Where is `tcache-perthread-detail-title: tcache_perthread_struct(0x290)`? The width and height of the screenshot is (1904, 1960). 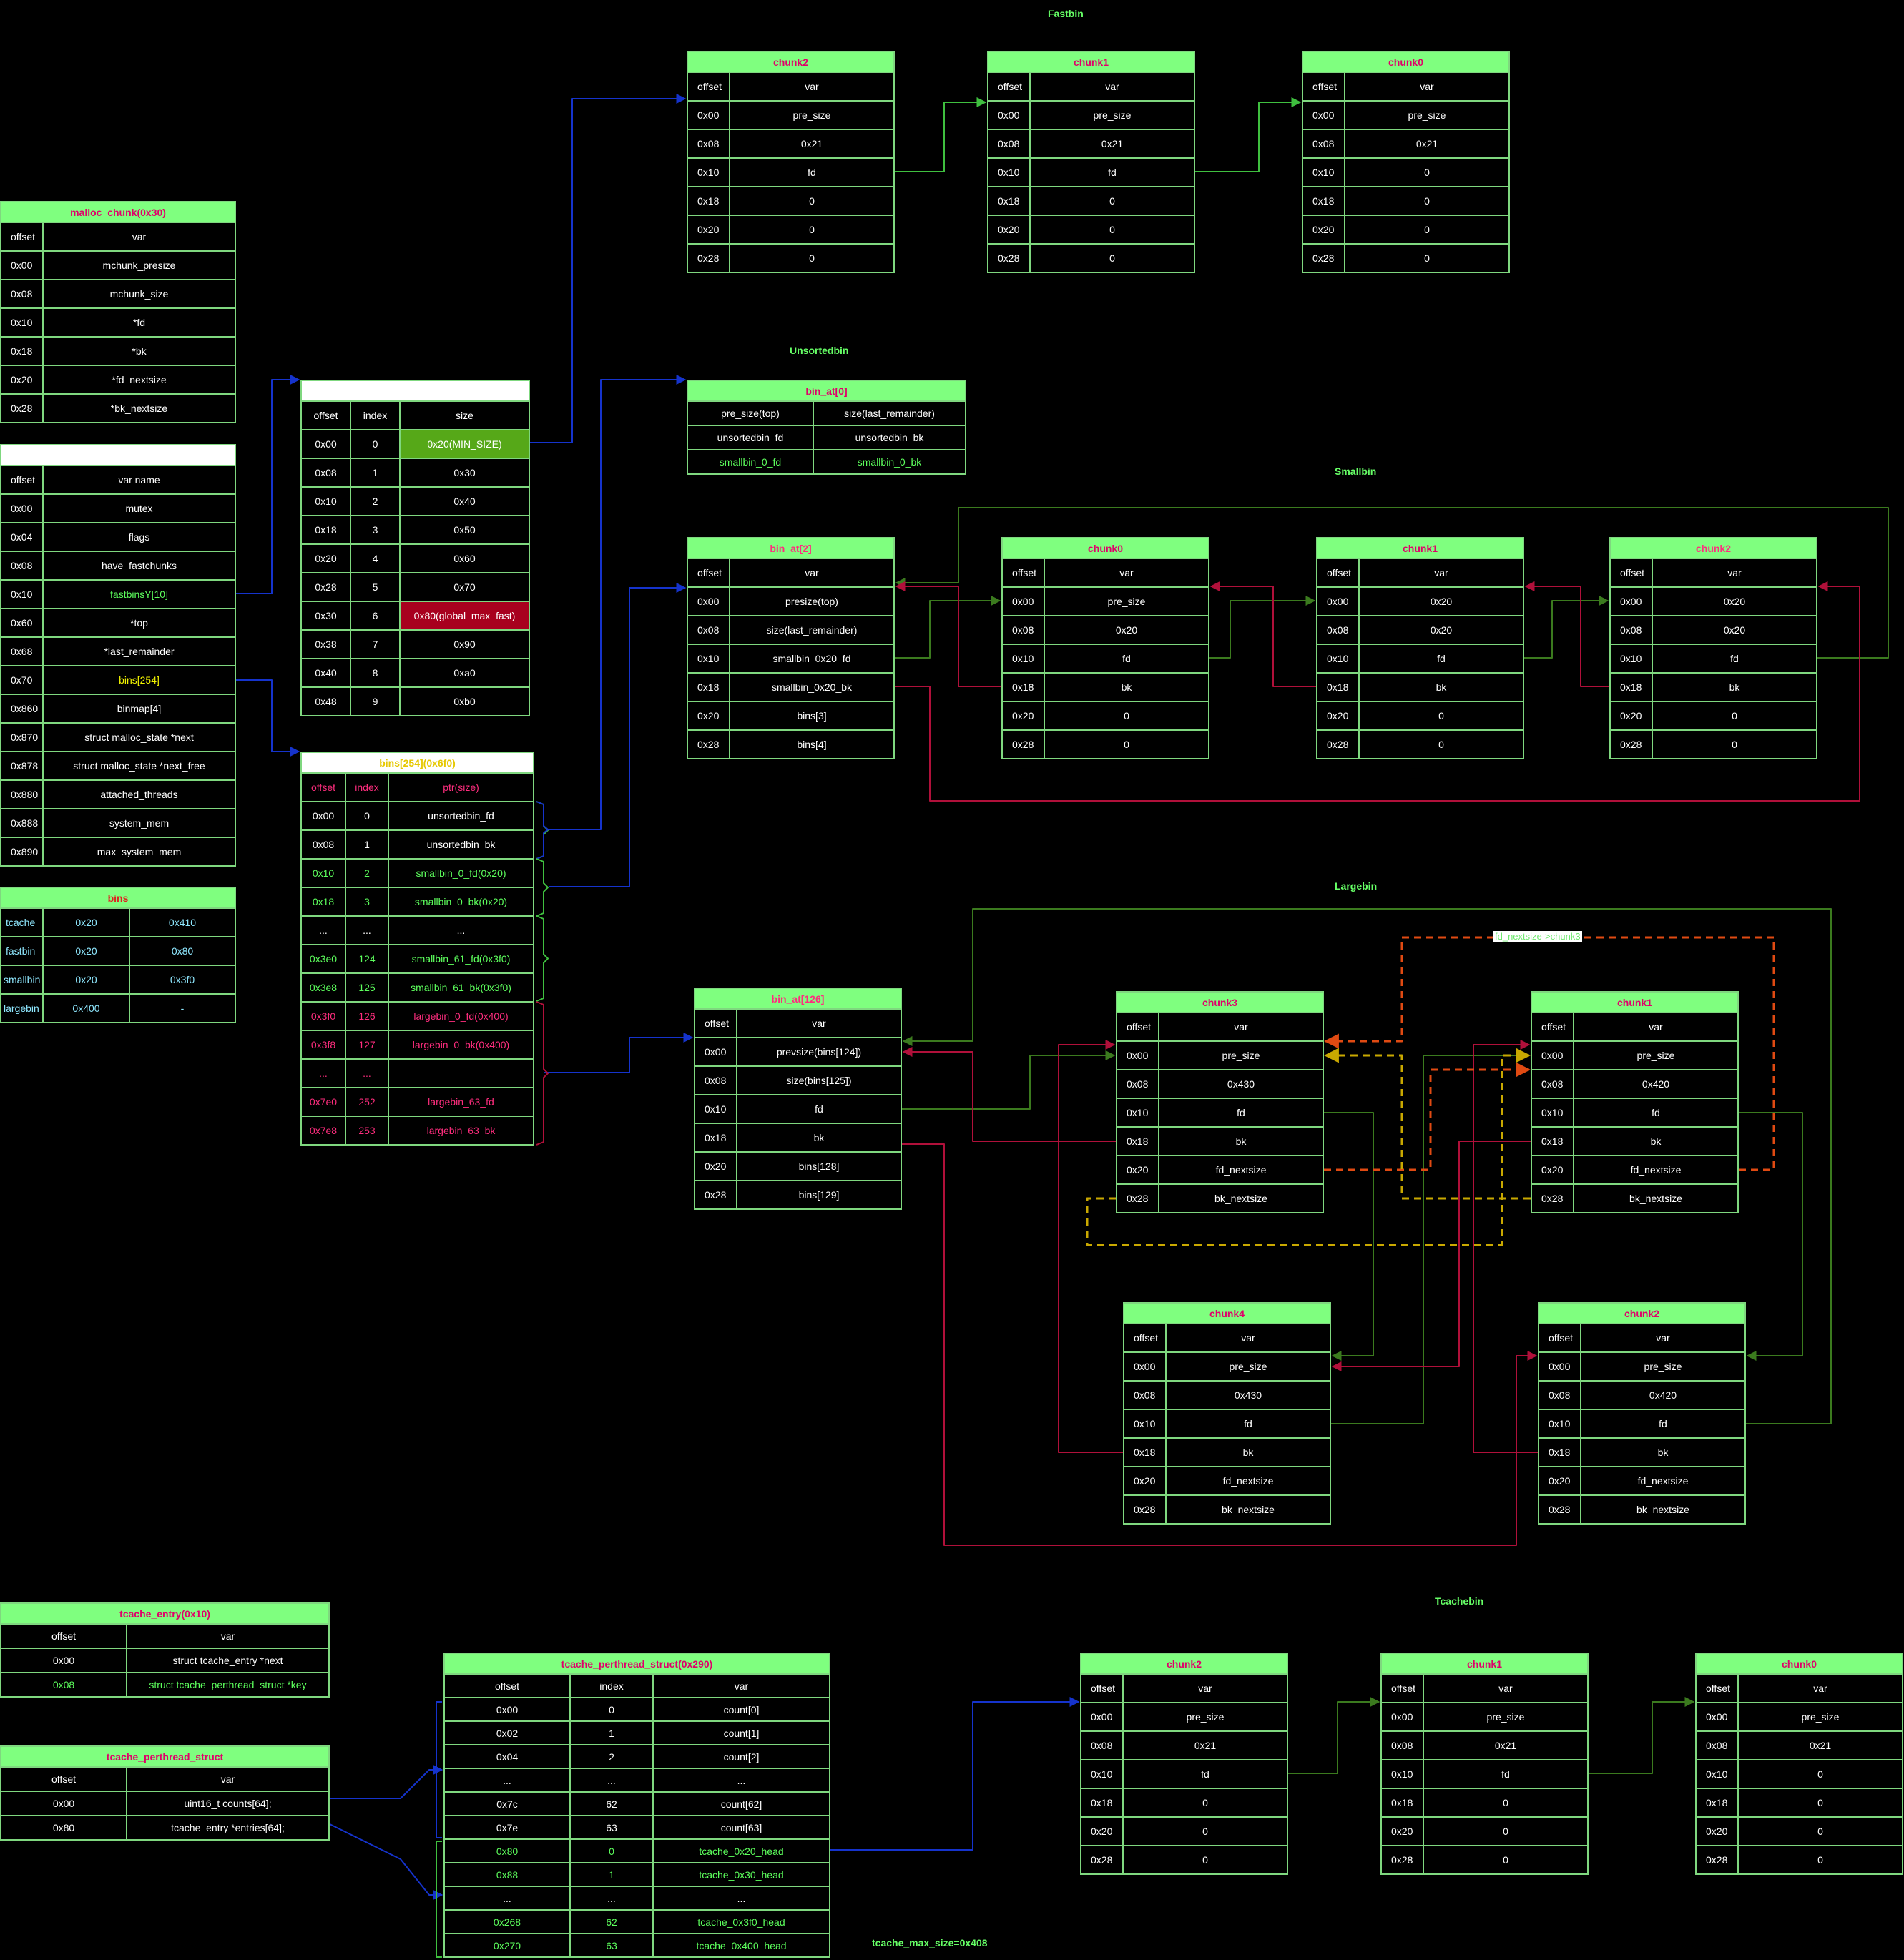
tcache-perthread-detail-title: tcache_perthread_struct(0x290) is located at coordinates (636, 1664).